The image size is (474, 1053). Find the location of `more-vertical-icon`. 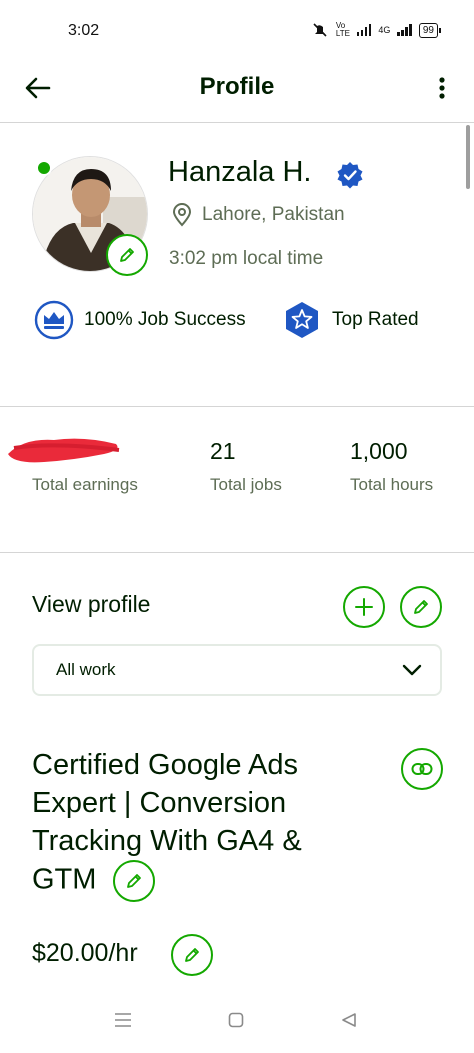

more-vertical-icon is located at coordinates (442, 88).